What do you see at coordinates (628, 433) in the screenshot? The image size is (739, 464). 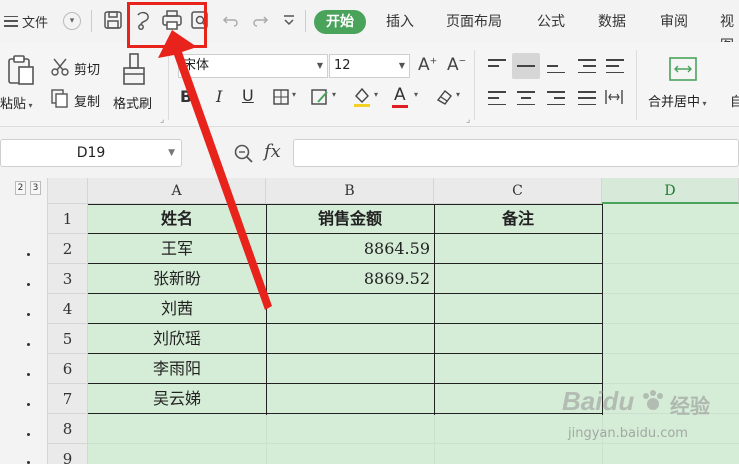 I see `watermark-url: jingyan.baidu.com` at bounding box center [628, 433].